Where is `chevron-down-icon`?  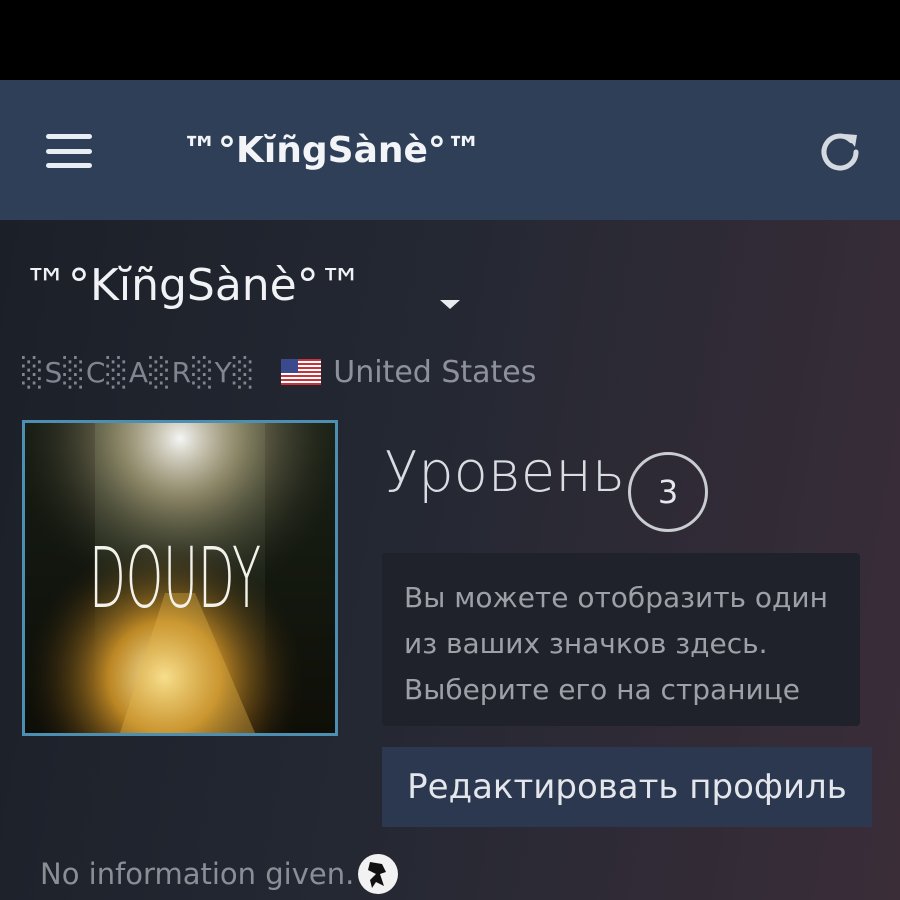
chevron-down-icon is located at coordinates (450, 304).